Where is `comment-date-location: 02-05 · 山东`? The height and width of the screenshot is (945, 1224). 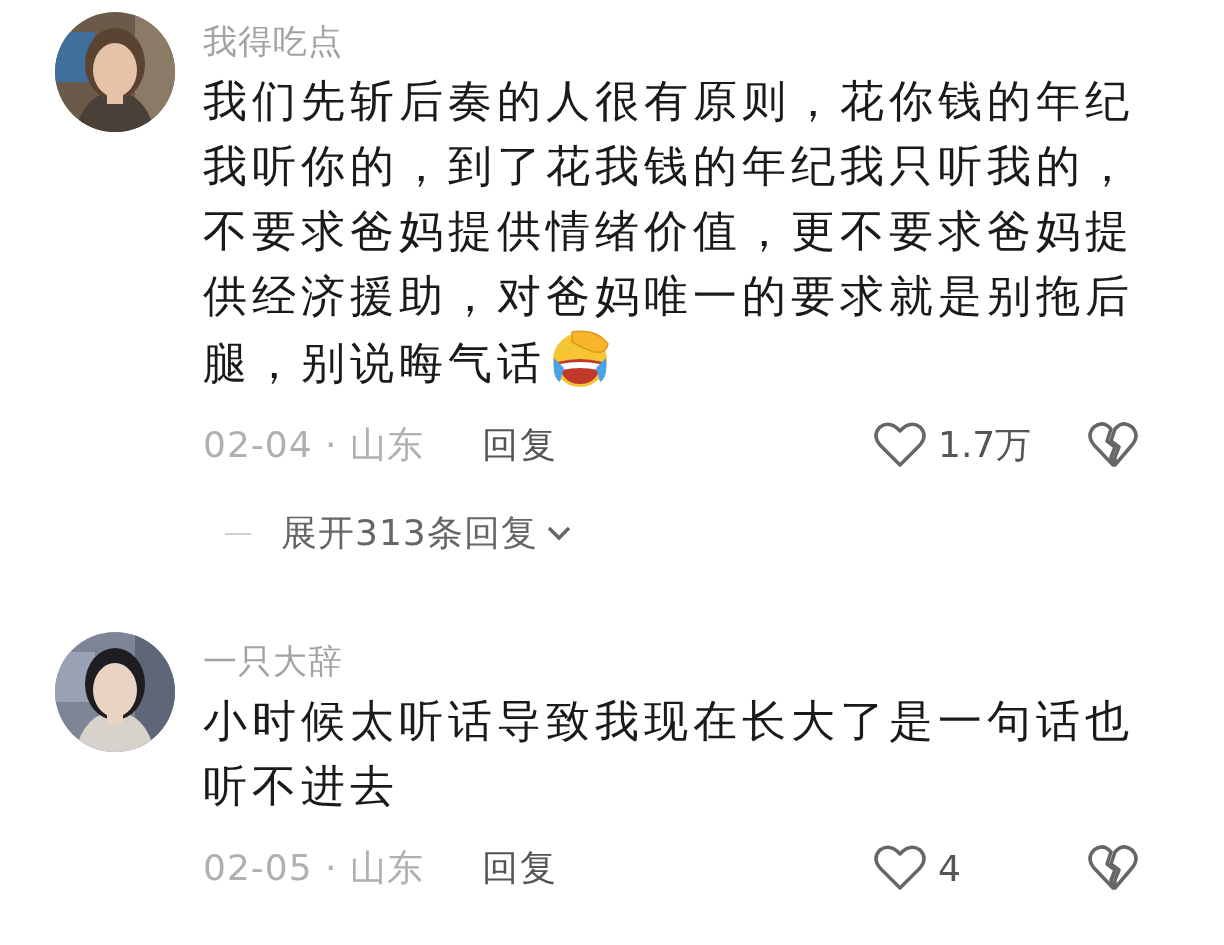
comment-date-location: 02-05 · 山东 is located at coordinates (313, 867).